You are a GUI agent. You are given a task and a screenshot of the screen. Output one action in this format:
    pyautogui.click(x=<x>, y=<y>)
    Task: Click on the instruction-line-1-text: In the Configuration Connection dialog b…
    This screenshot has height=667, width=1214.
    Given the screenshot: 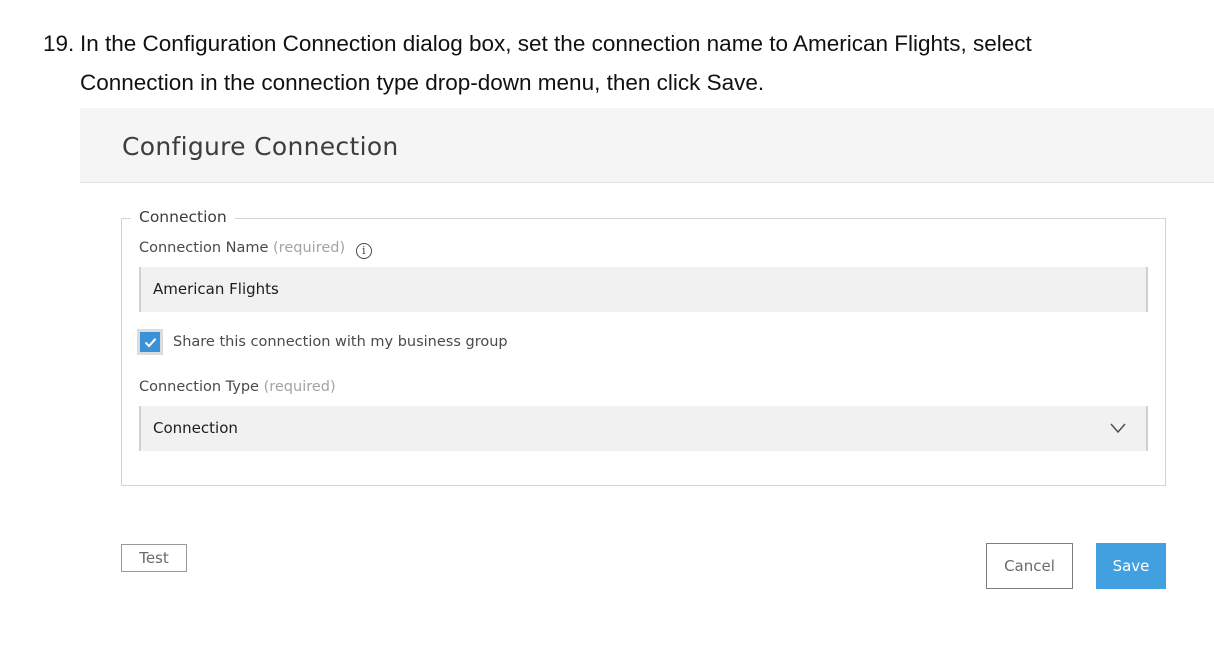 What is the action you would take?
    pyautogui.click(x=556, y=43)
    